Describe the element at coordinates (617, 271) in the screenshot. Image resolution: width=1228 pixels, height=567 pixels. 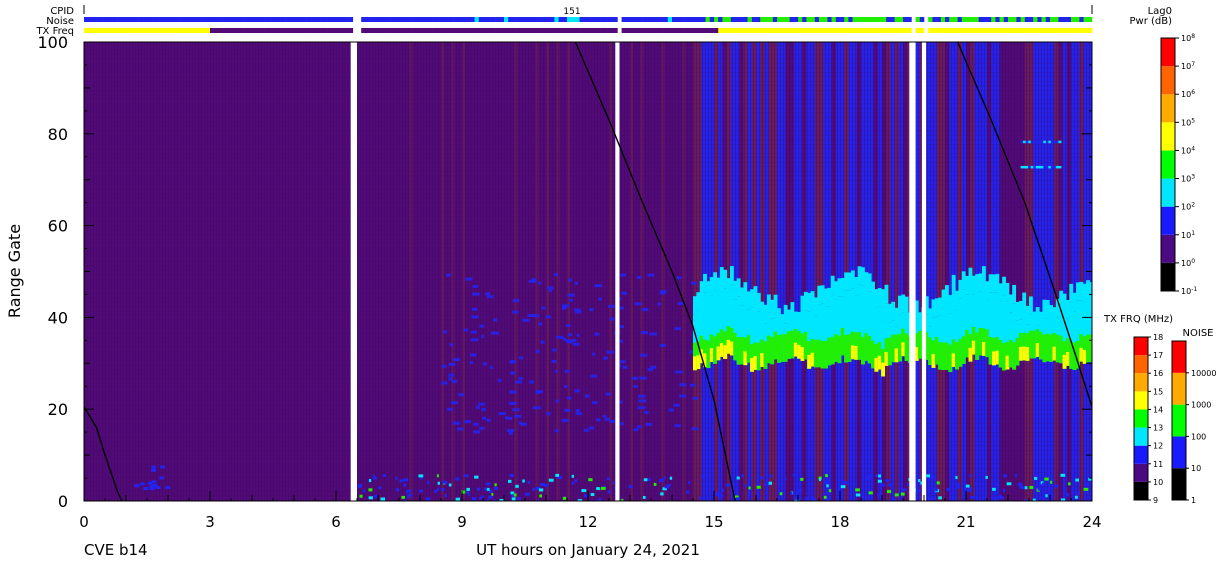
I see `data-gap` at that location.